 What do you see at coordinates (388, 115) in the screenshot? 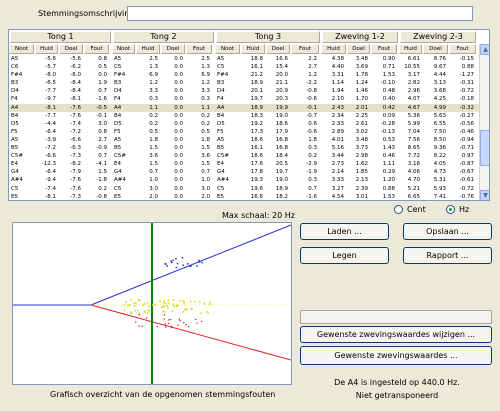
I see `value-cell: 0.09` at bounding box center [388, 115].